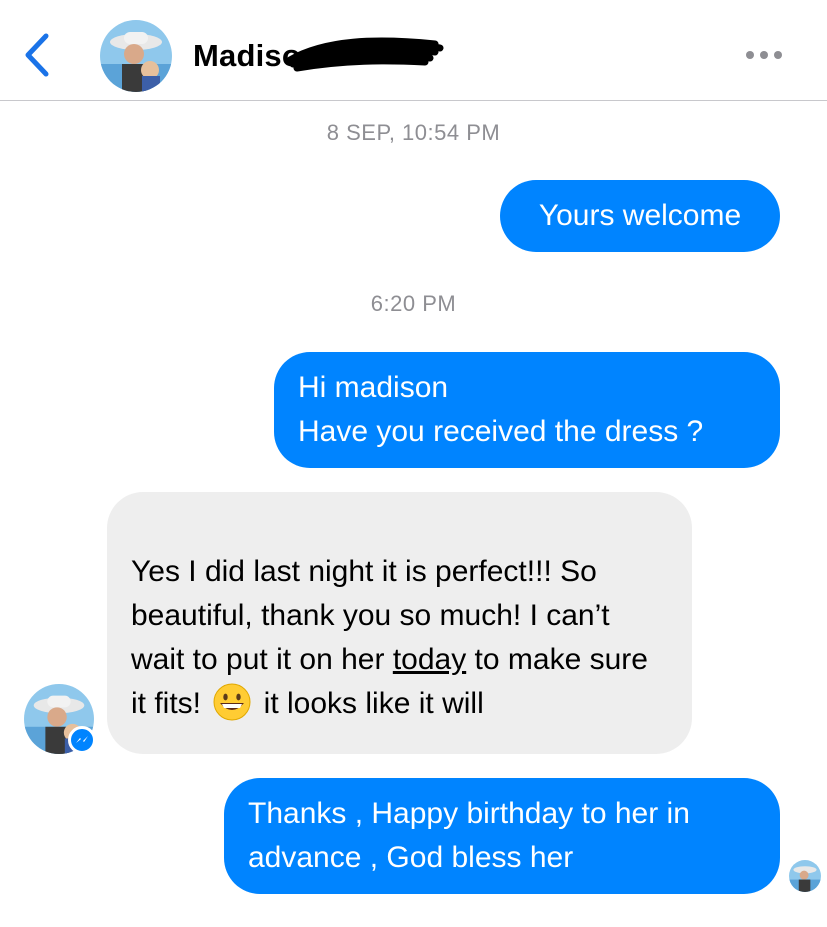 This screenshot has width=827, height=927. Describe the element at coordinates (640, 216) in the screenshot. I see `outgoing-message-bubble: Yours welcome` at that location.